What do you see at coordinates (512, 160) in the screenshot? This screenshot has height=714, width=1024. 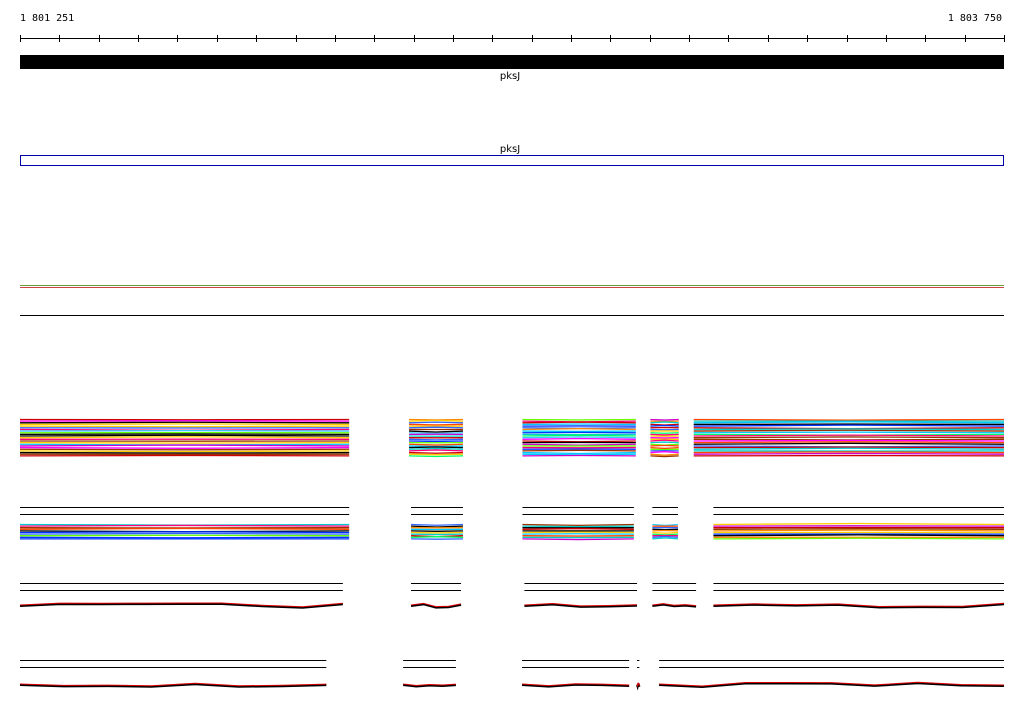 I see `transcript-feature-box` at bounding box center [512, 160].